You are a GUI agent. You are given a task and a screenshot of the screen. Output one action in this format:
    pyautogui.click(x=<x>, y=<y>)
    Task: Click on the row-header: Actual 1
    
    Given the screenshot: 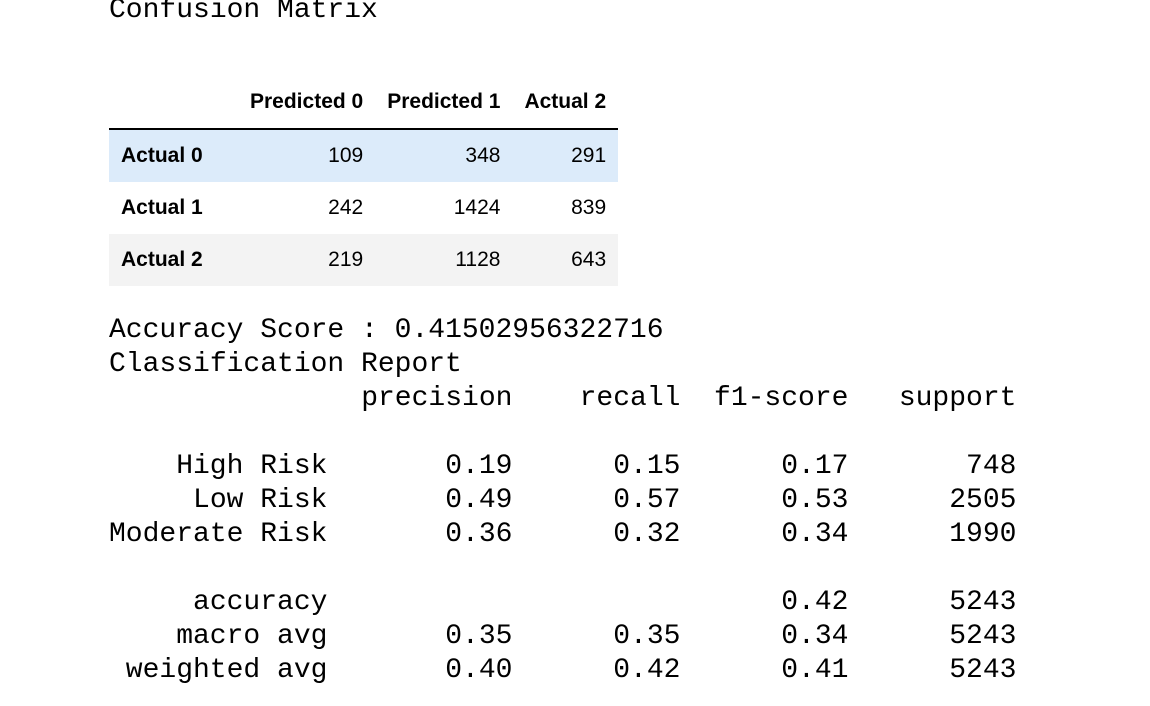 What is the action you would take?
    pyautogui.click(x=162, y=207)
    